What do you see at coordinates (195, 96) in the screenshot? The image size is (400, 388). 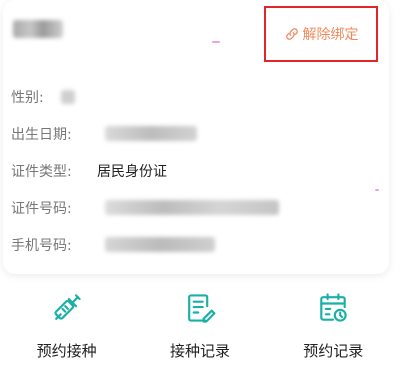 I see `info-row-gender: 性别:` at bounding box center [195, 96].